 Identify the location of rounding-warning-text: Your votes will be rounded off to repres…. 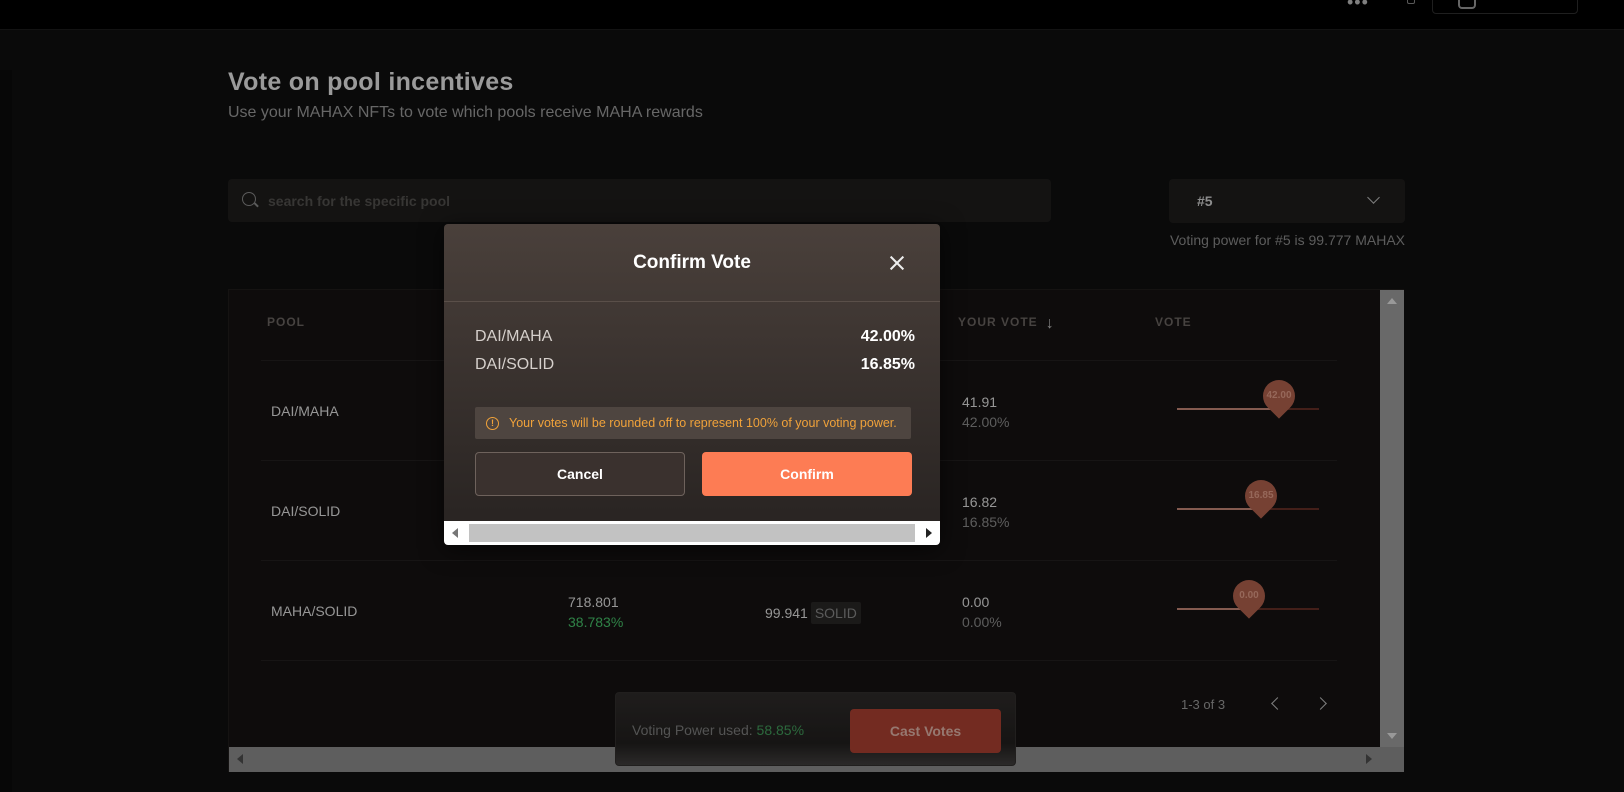
(703, 423).